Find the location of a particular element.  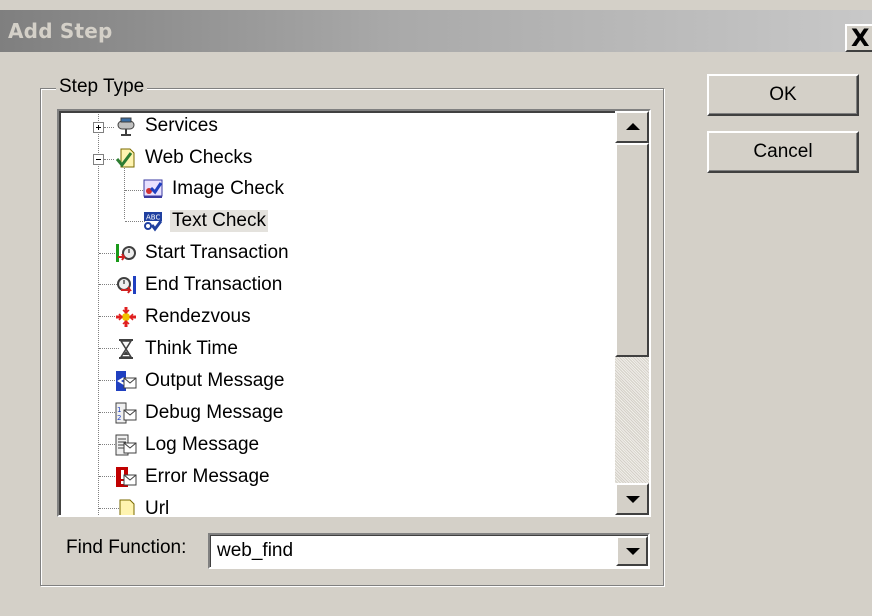

collapse-web-checks-toggle is located at coordinates (98, 159).